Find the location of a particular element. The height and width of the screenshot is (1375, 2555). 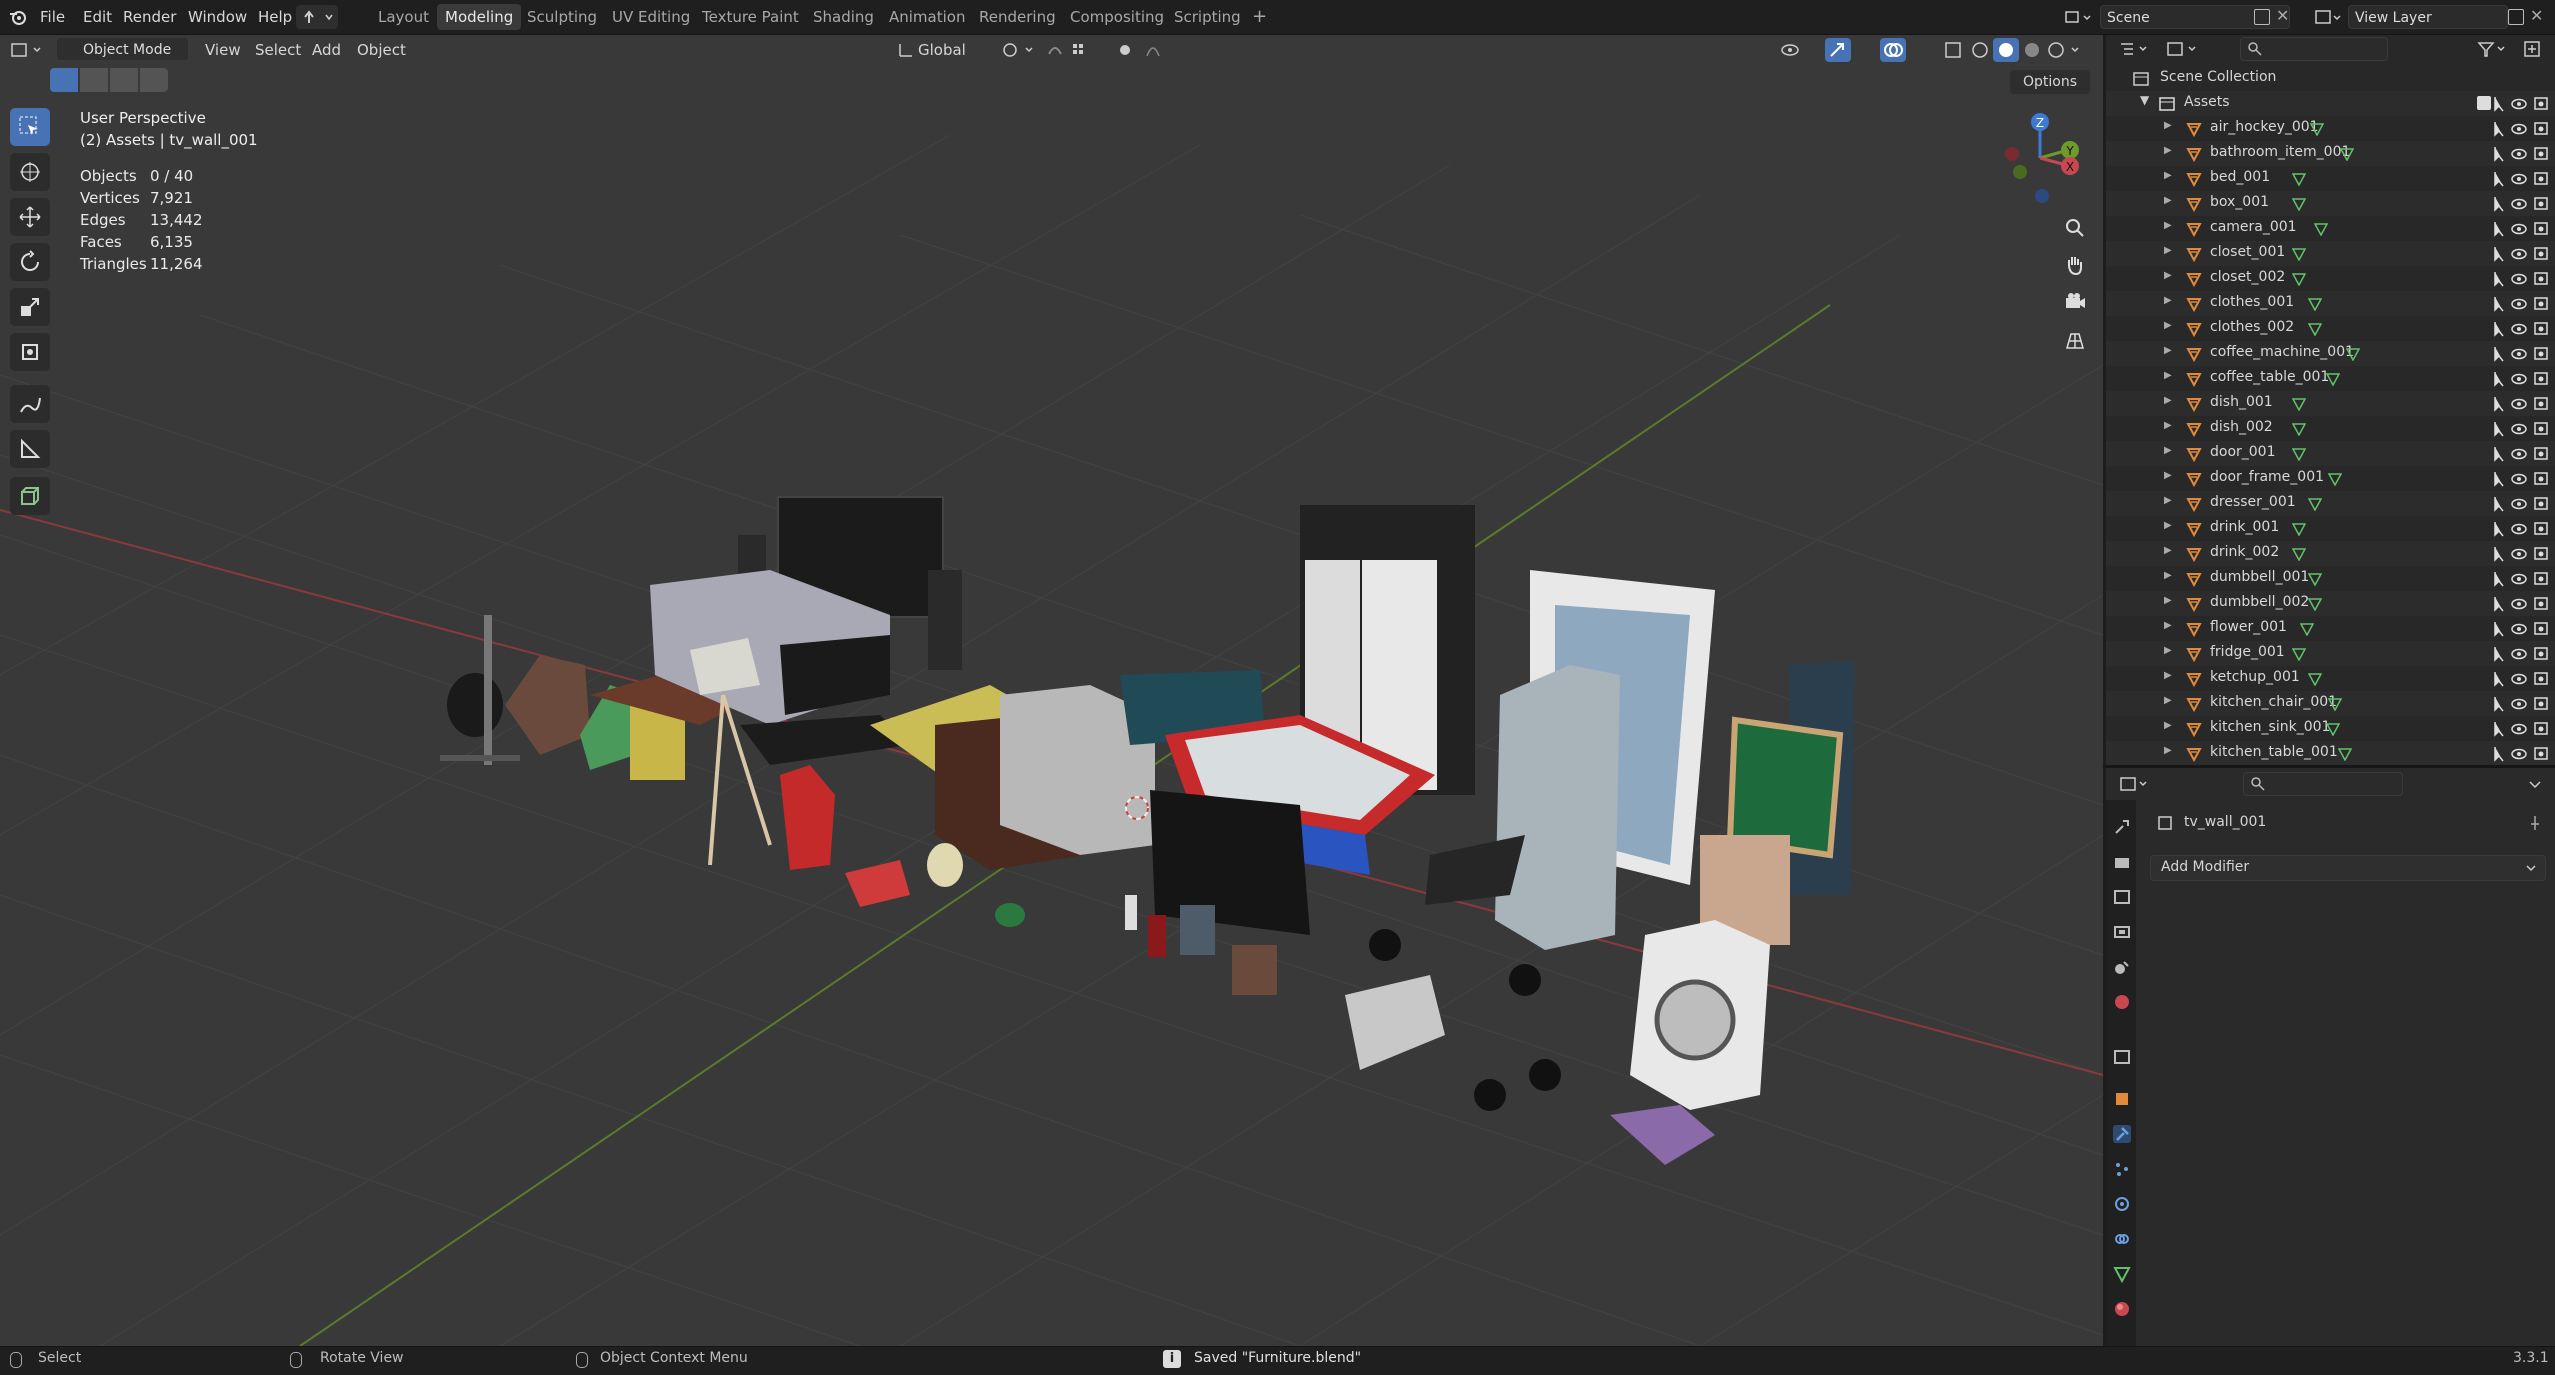

chevron-down-icon is located at coordinates (2535, 784).